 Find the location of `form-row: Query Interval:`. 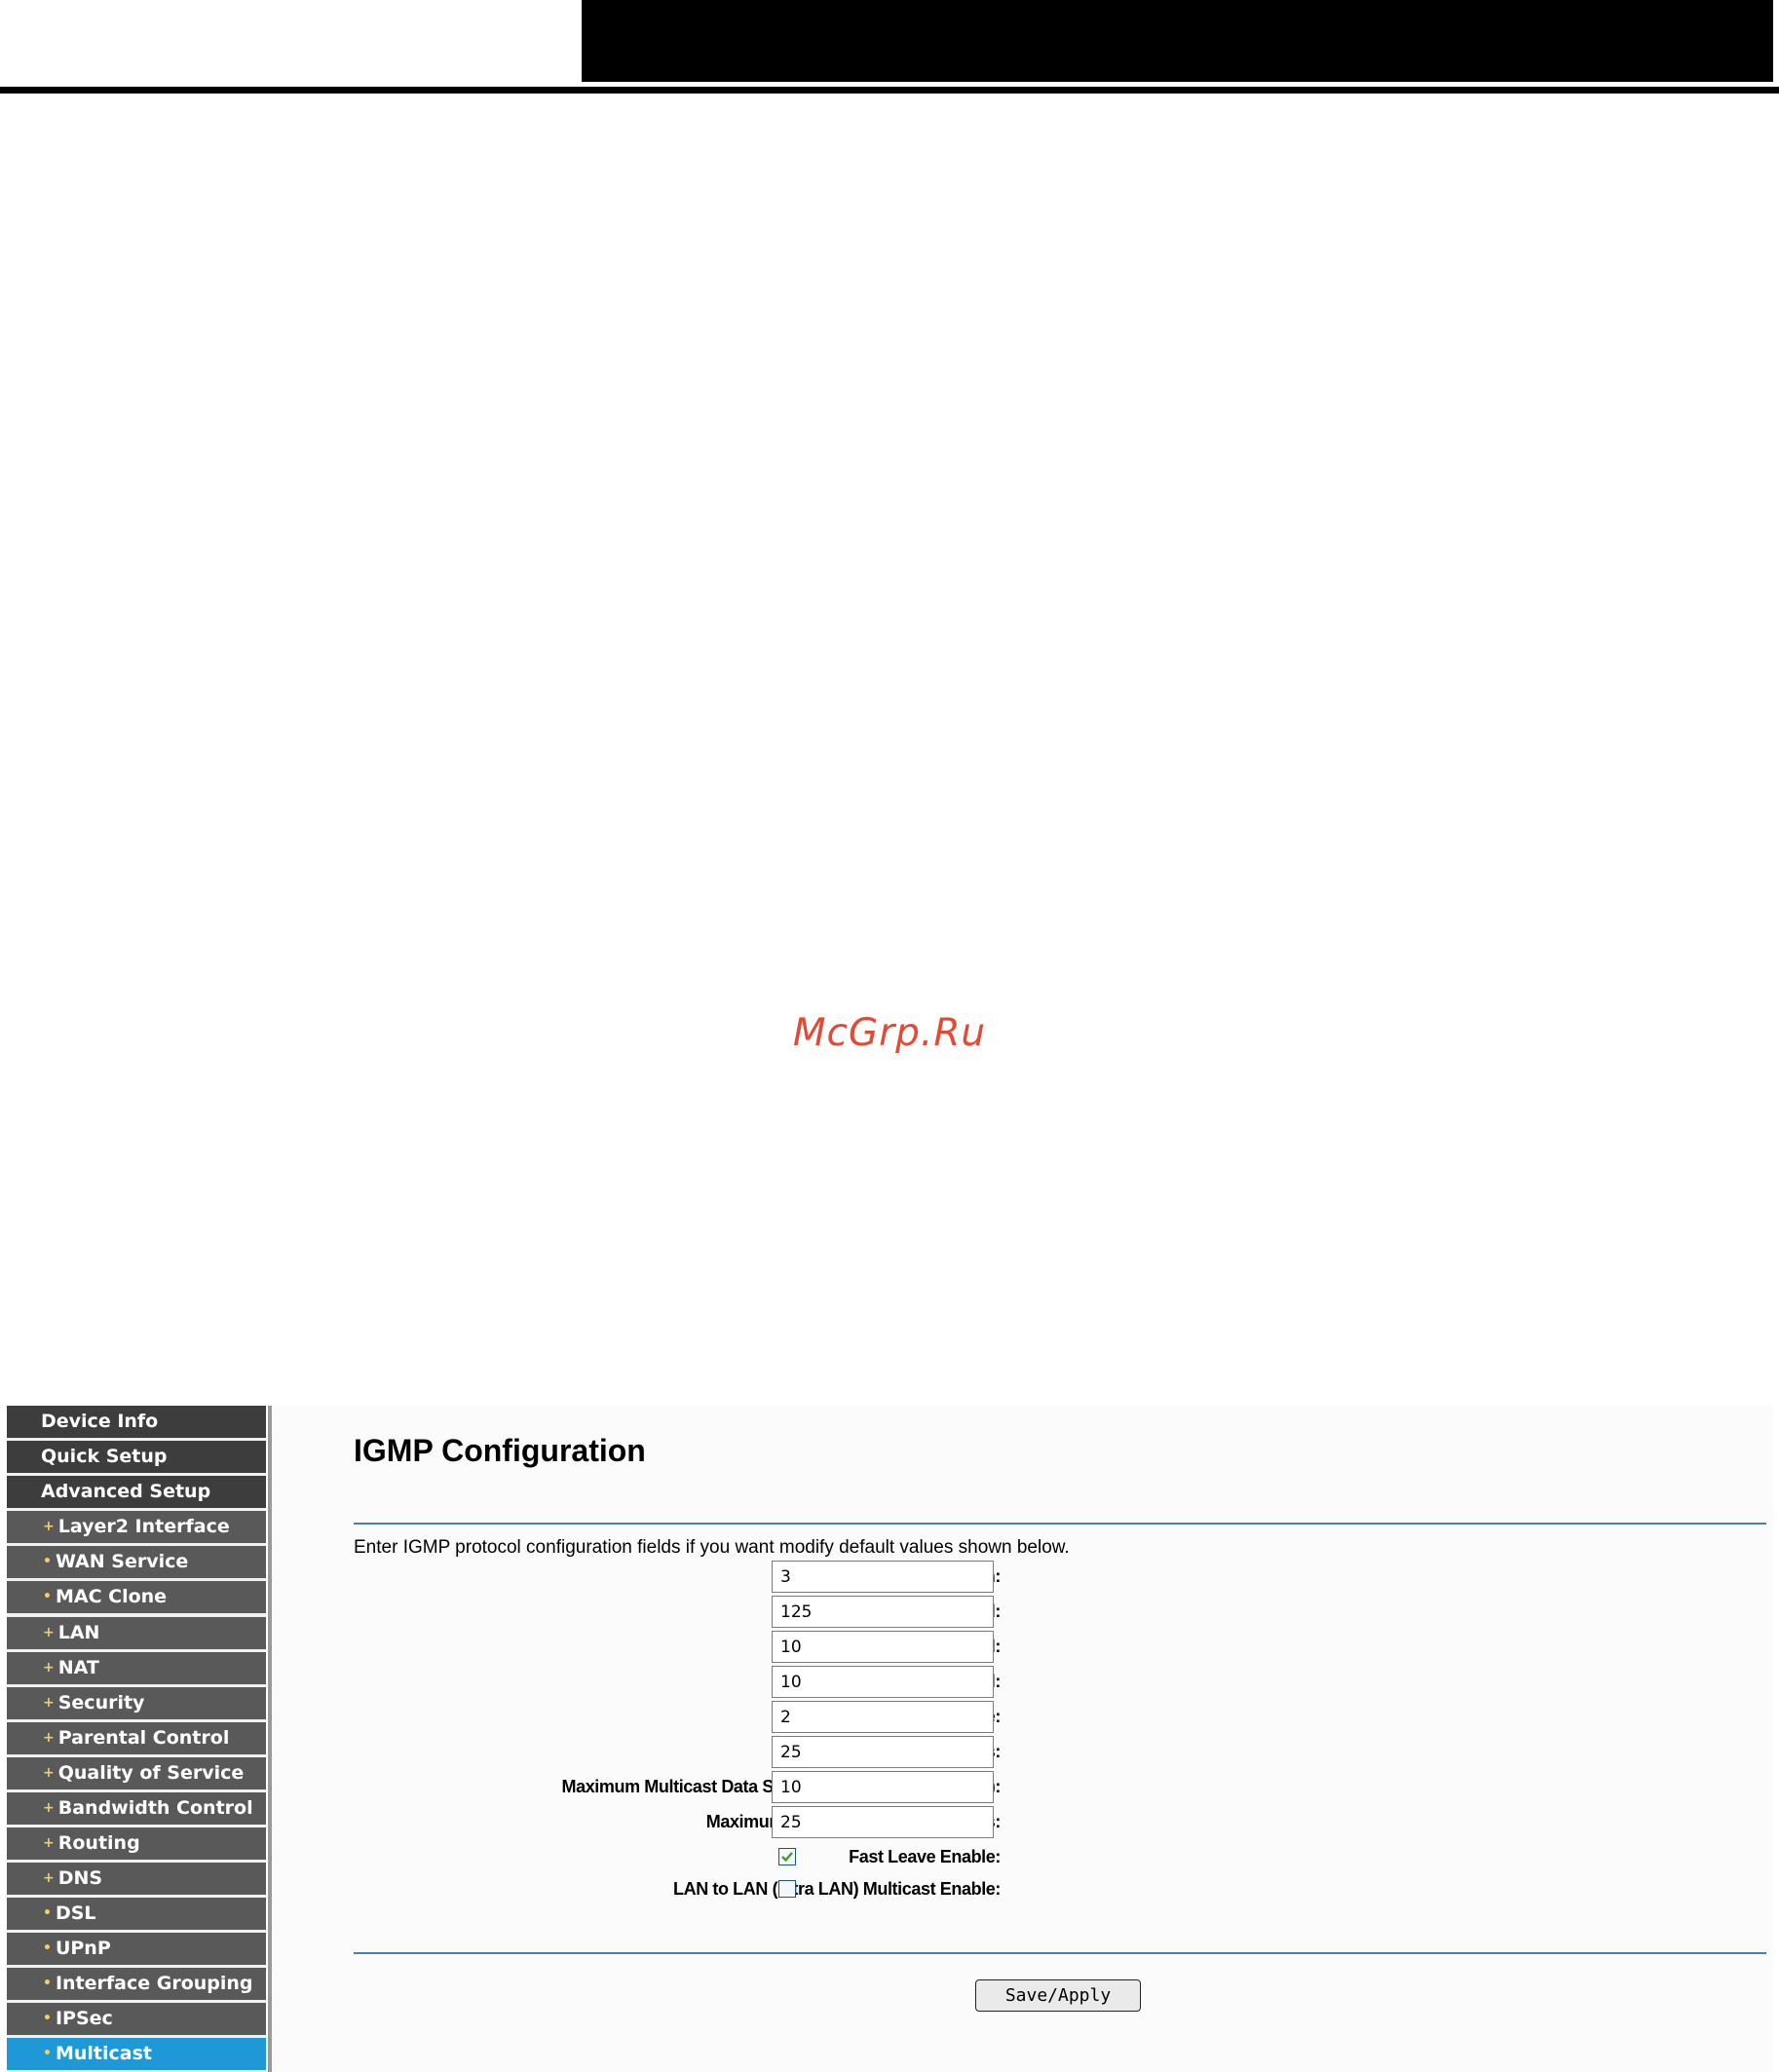

form-row: Query Interval: is located at coordinates (1022, 1612).